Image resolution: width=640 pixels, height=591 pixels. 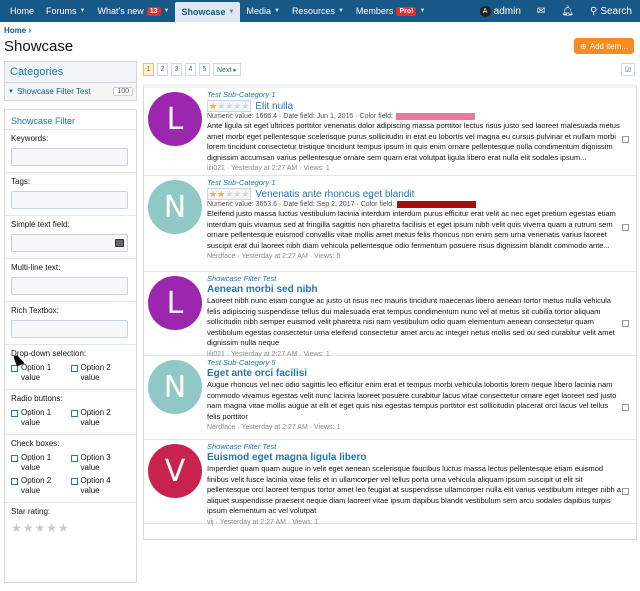 I want to click on keywords-section: Keywords:, so click(x=70, y=150).